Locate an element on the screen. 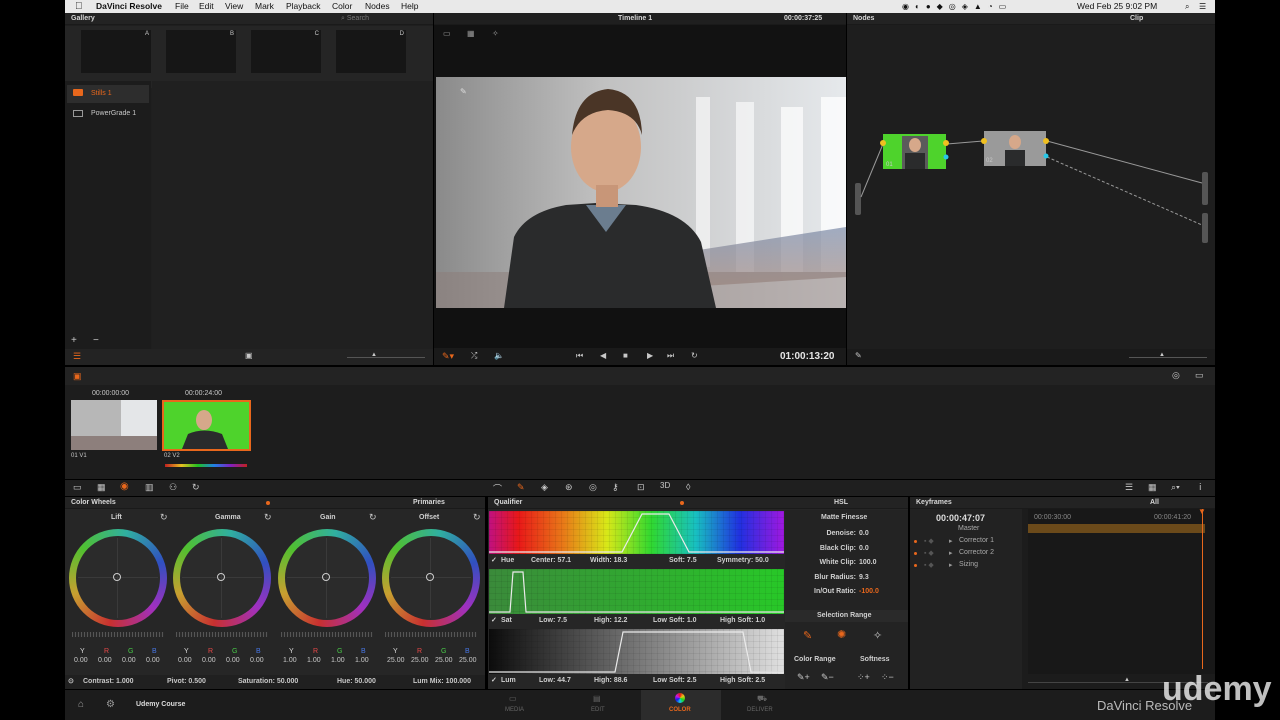 This screenshot has height=720, width=1280. keyframes-filter: All is located at coordinates (1154, 503).